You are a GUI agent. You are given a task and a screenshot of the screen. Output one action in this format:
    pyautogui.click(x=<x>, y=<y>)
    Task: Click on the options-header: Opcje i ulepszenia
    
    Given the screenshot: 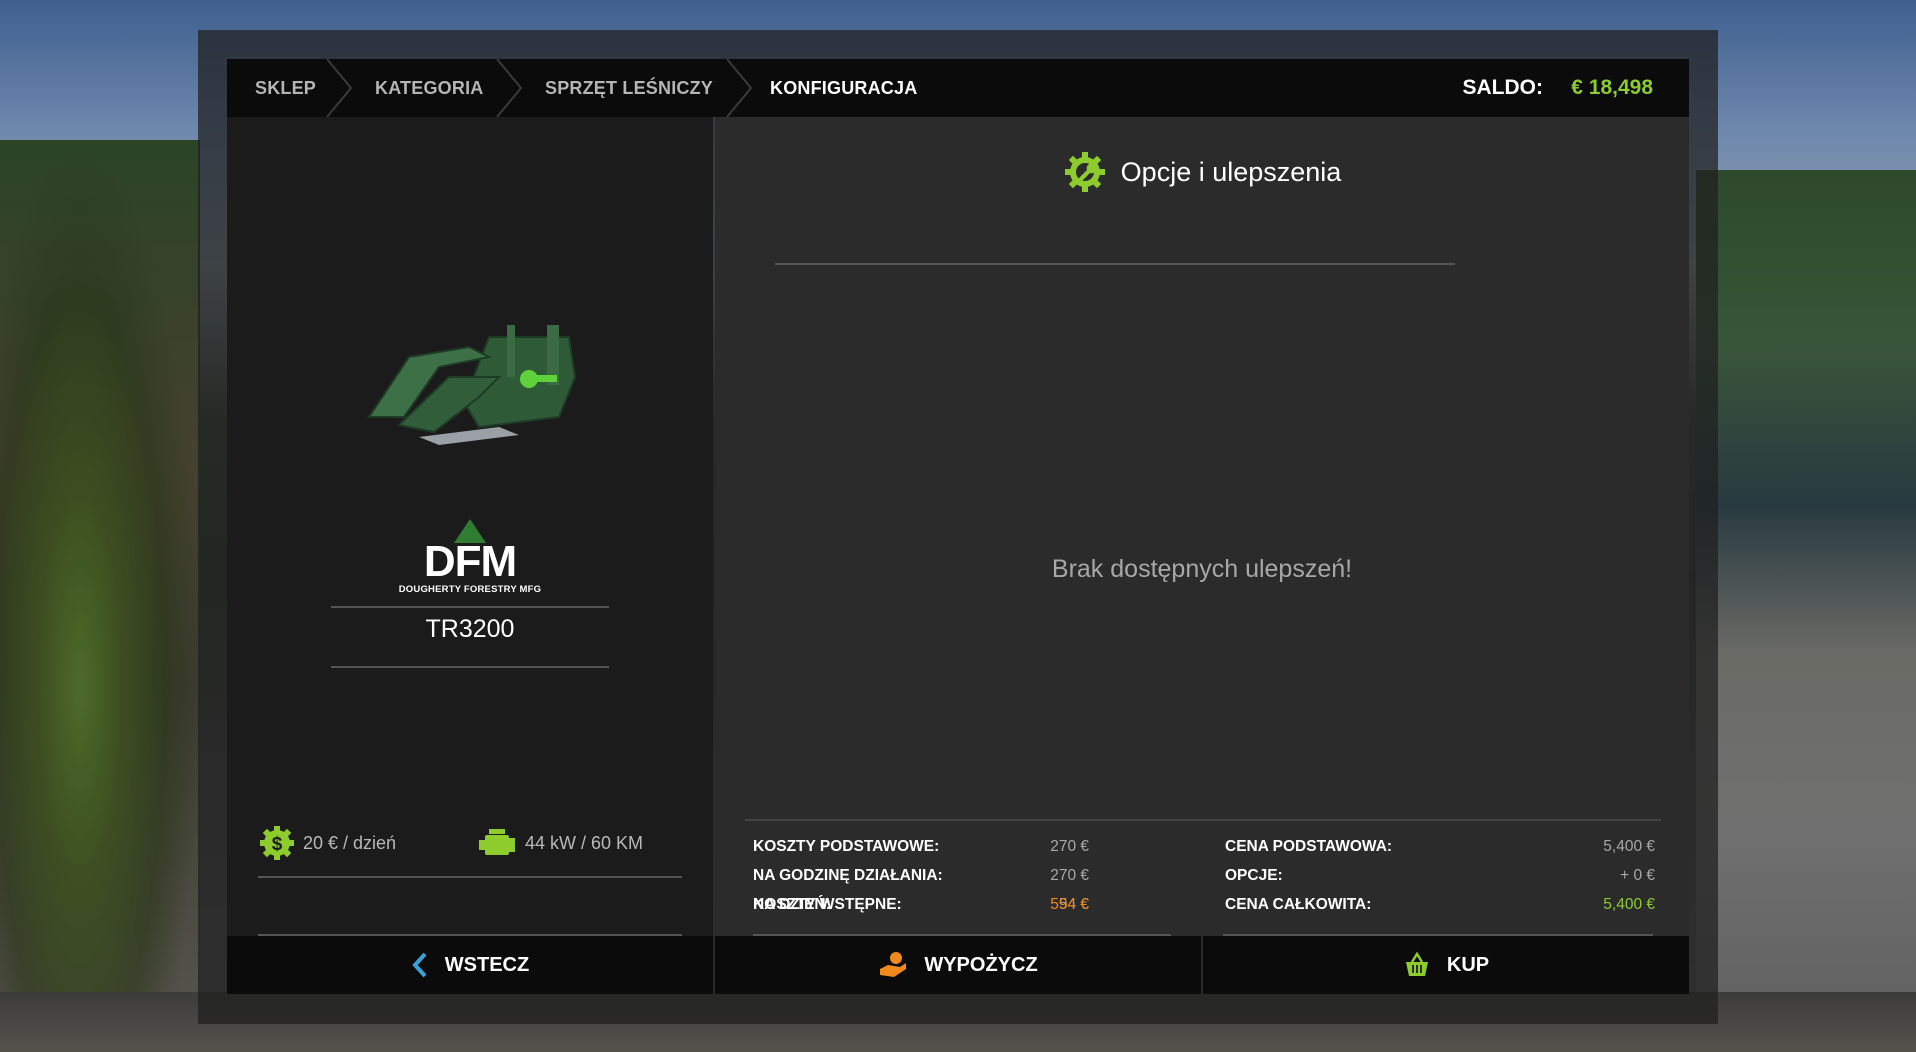 What is the action you would take?
    pyautogui.click(x=1202, y=172)
    